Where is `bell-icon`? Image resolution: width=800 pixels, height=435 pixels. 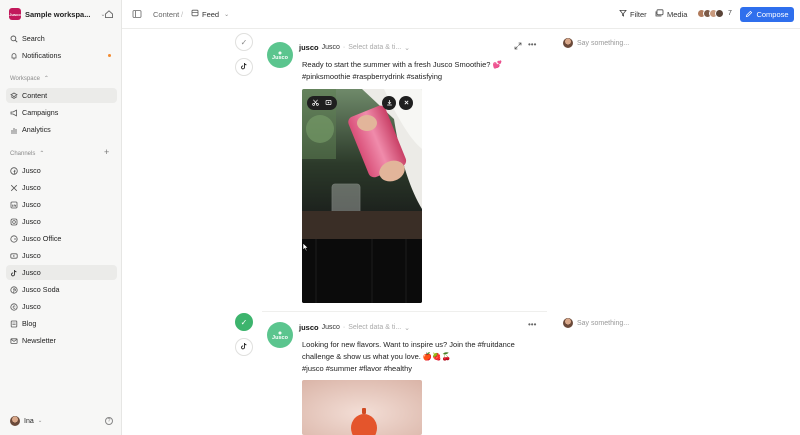 bell-icon is located at coordinates (14, 56).